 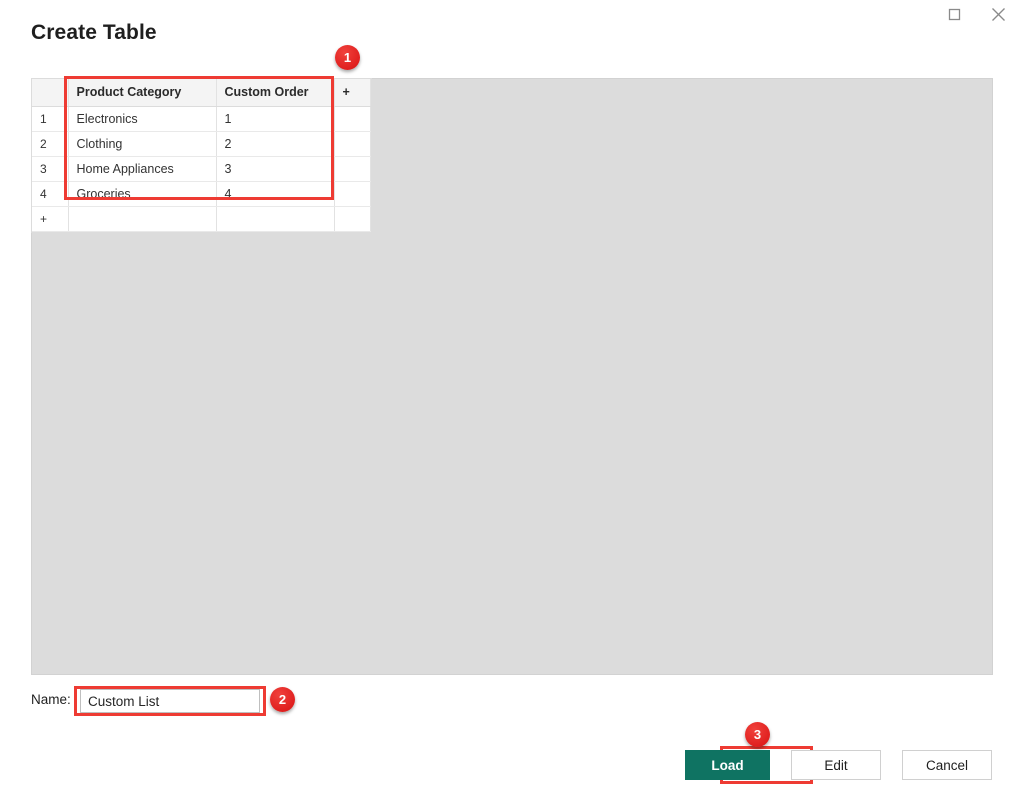 What do you see at coordinates (727, 765) in the screenshot?
I see `load-button: Load` at bounding box center [727, 765].